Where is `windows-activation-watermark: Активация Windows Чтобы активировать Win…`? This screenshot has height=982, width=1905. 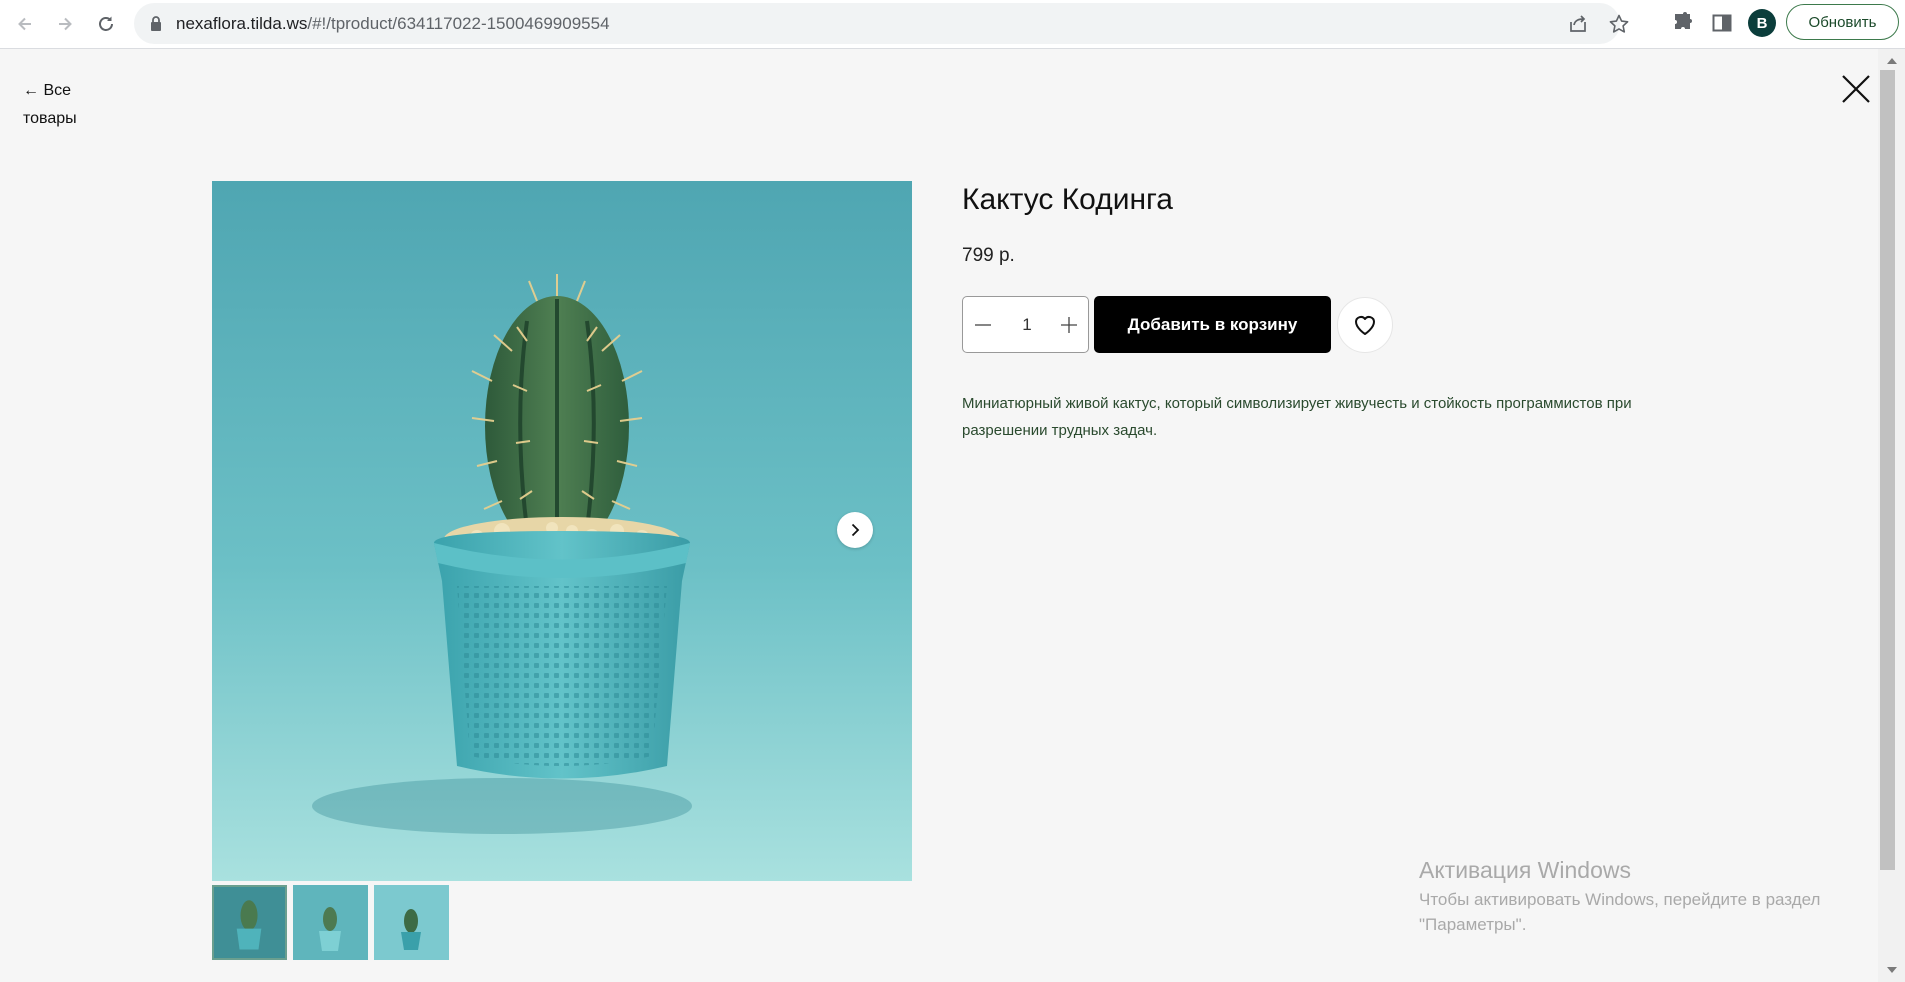
windows-activation-watermark: Активация Windows Чтобы активировать Win… is located at coordinates (1639, 895).